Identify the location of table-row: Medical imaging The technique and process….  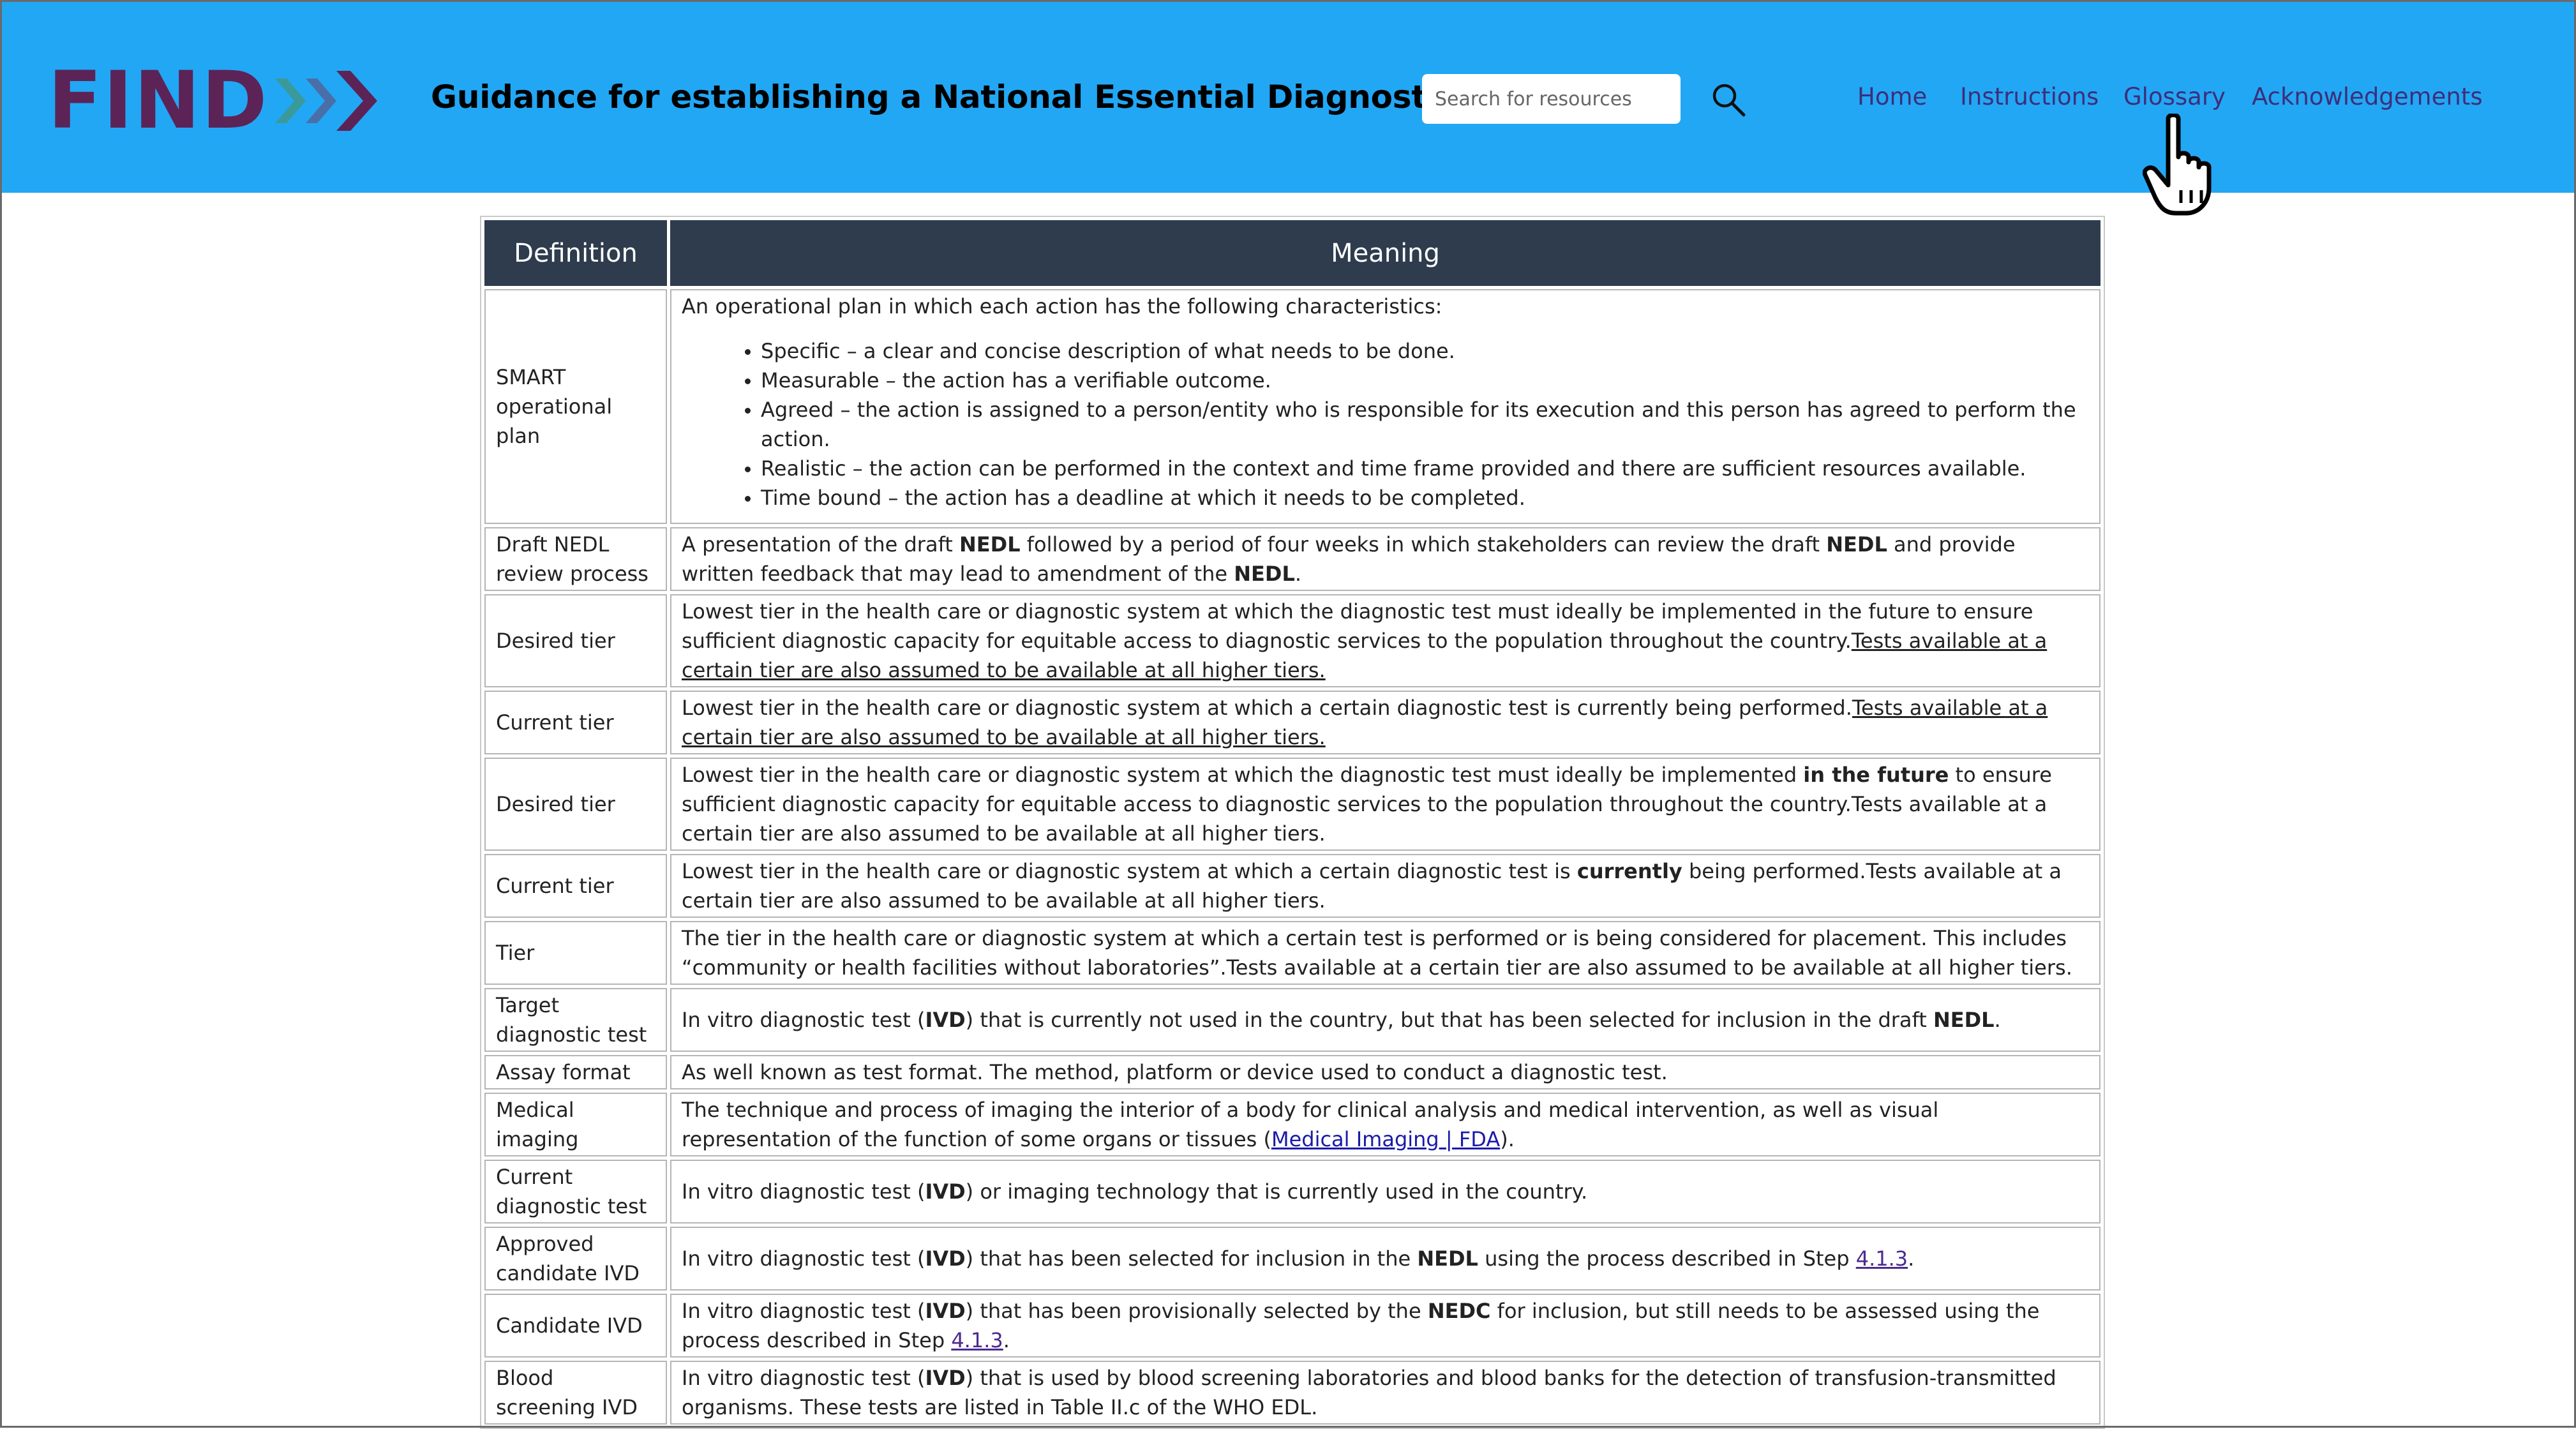
(1292, 1124).